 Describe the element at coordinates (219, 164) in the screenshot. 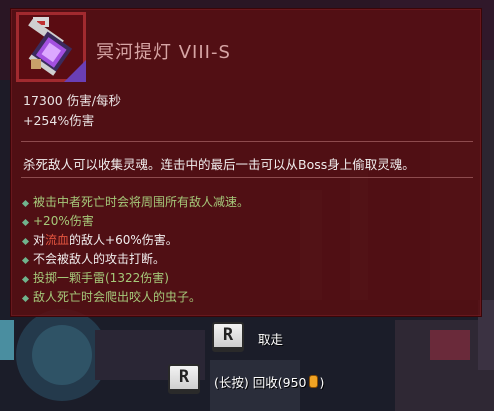

I see `item-description: 杀死敌人可以收集灵魂。连击中的最后一击可以从Boss身上偷取灵魂。` at that location.